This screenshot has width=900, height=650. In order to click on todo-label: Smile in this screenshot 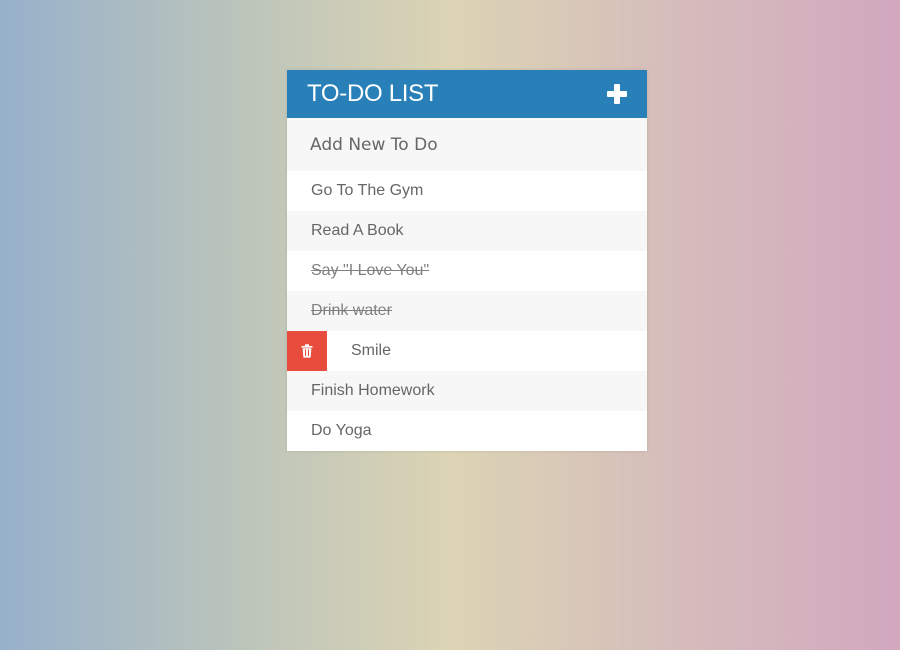, I will do `click(371, 350)`.